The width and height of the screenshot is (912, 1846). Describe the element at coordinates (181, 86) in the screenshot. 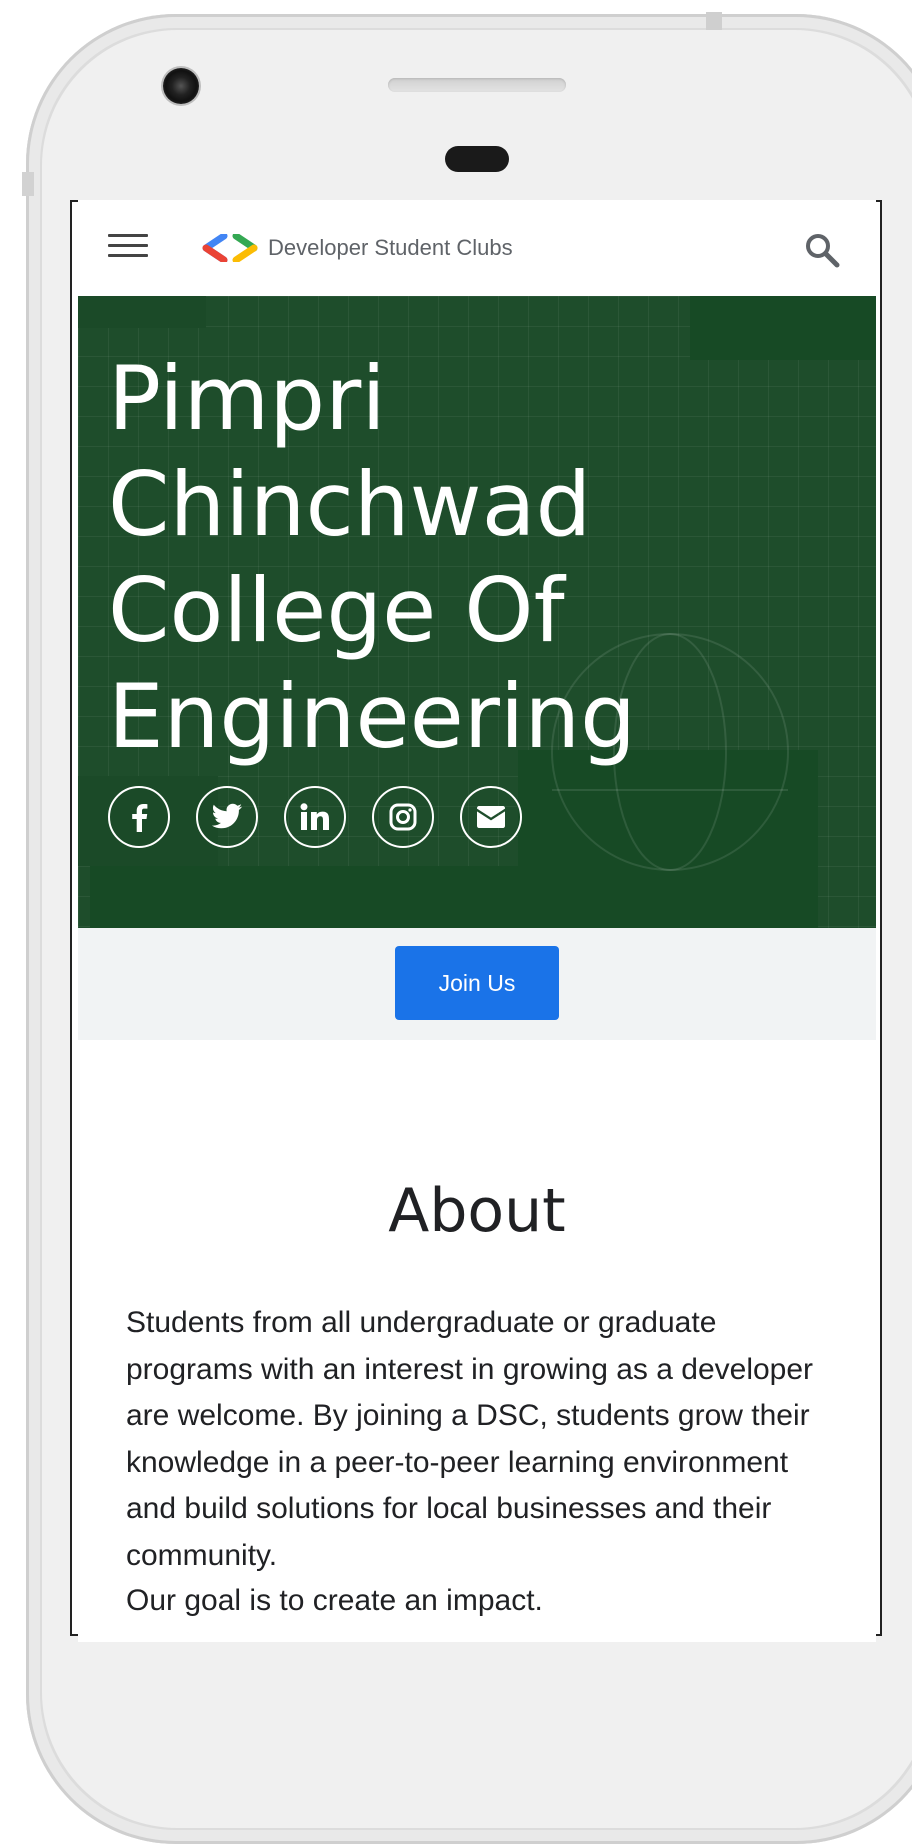

I see `front-camera` at that location.